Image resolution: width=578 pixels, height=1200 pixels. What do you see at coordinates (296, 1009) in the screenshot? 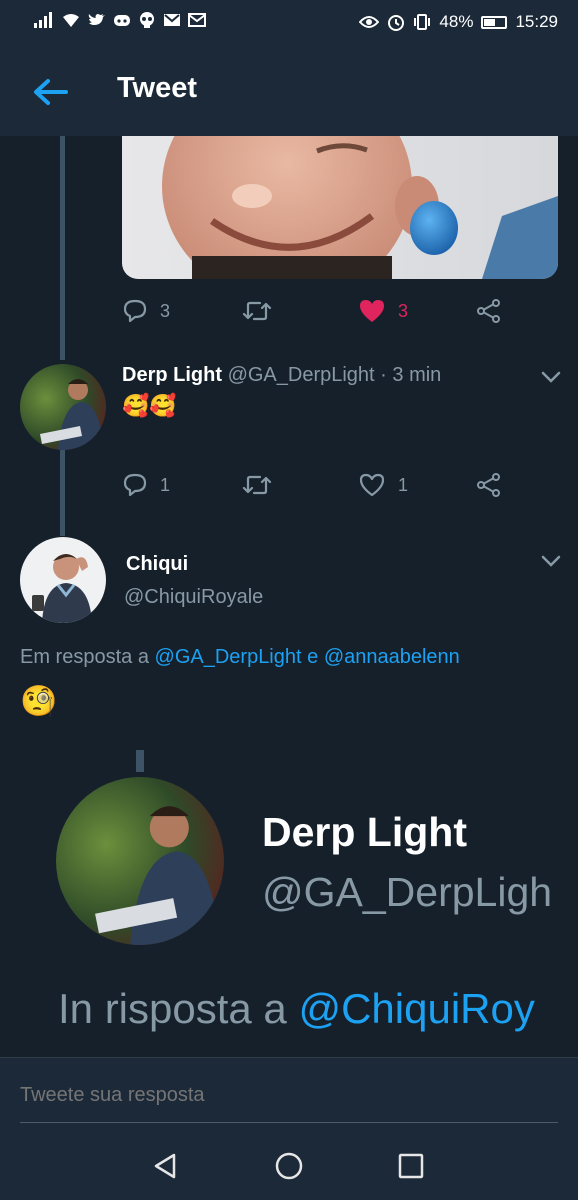
I see `embedded-replying-to: In risposta a @ChiquiRoy` at bounding box center [296, 1009].